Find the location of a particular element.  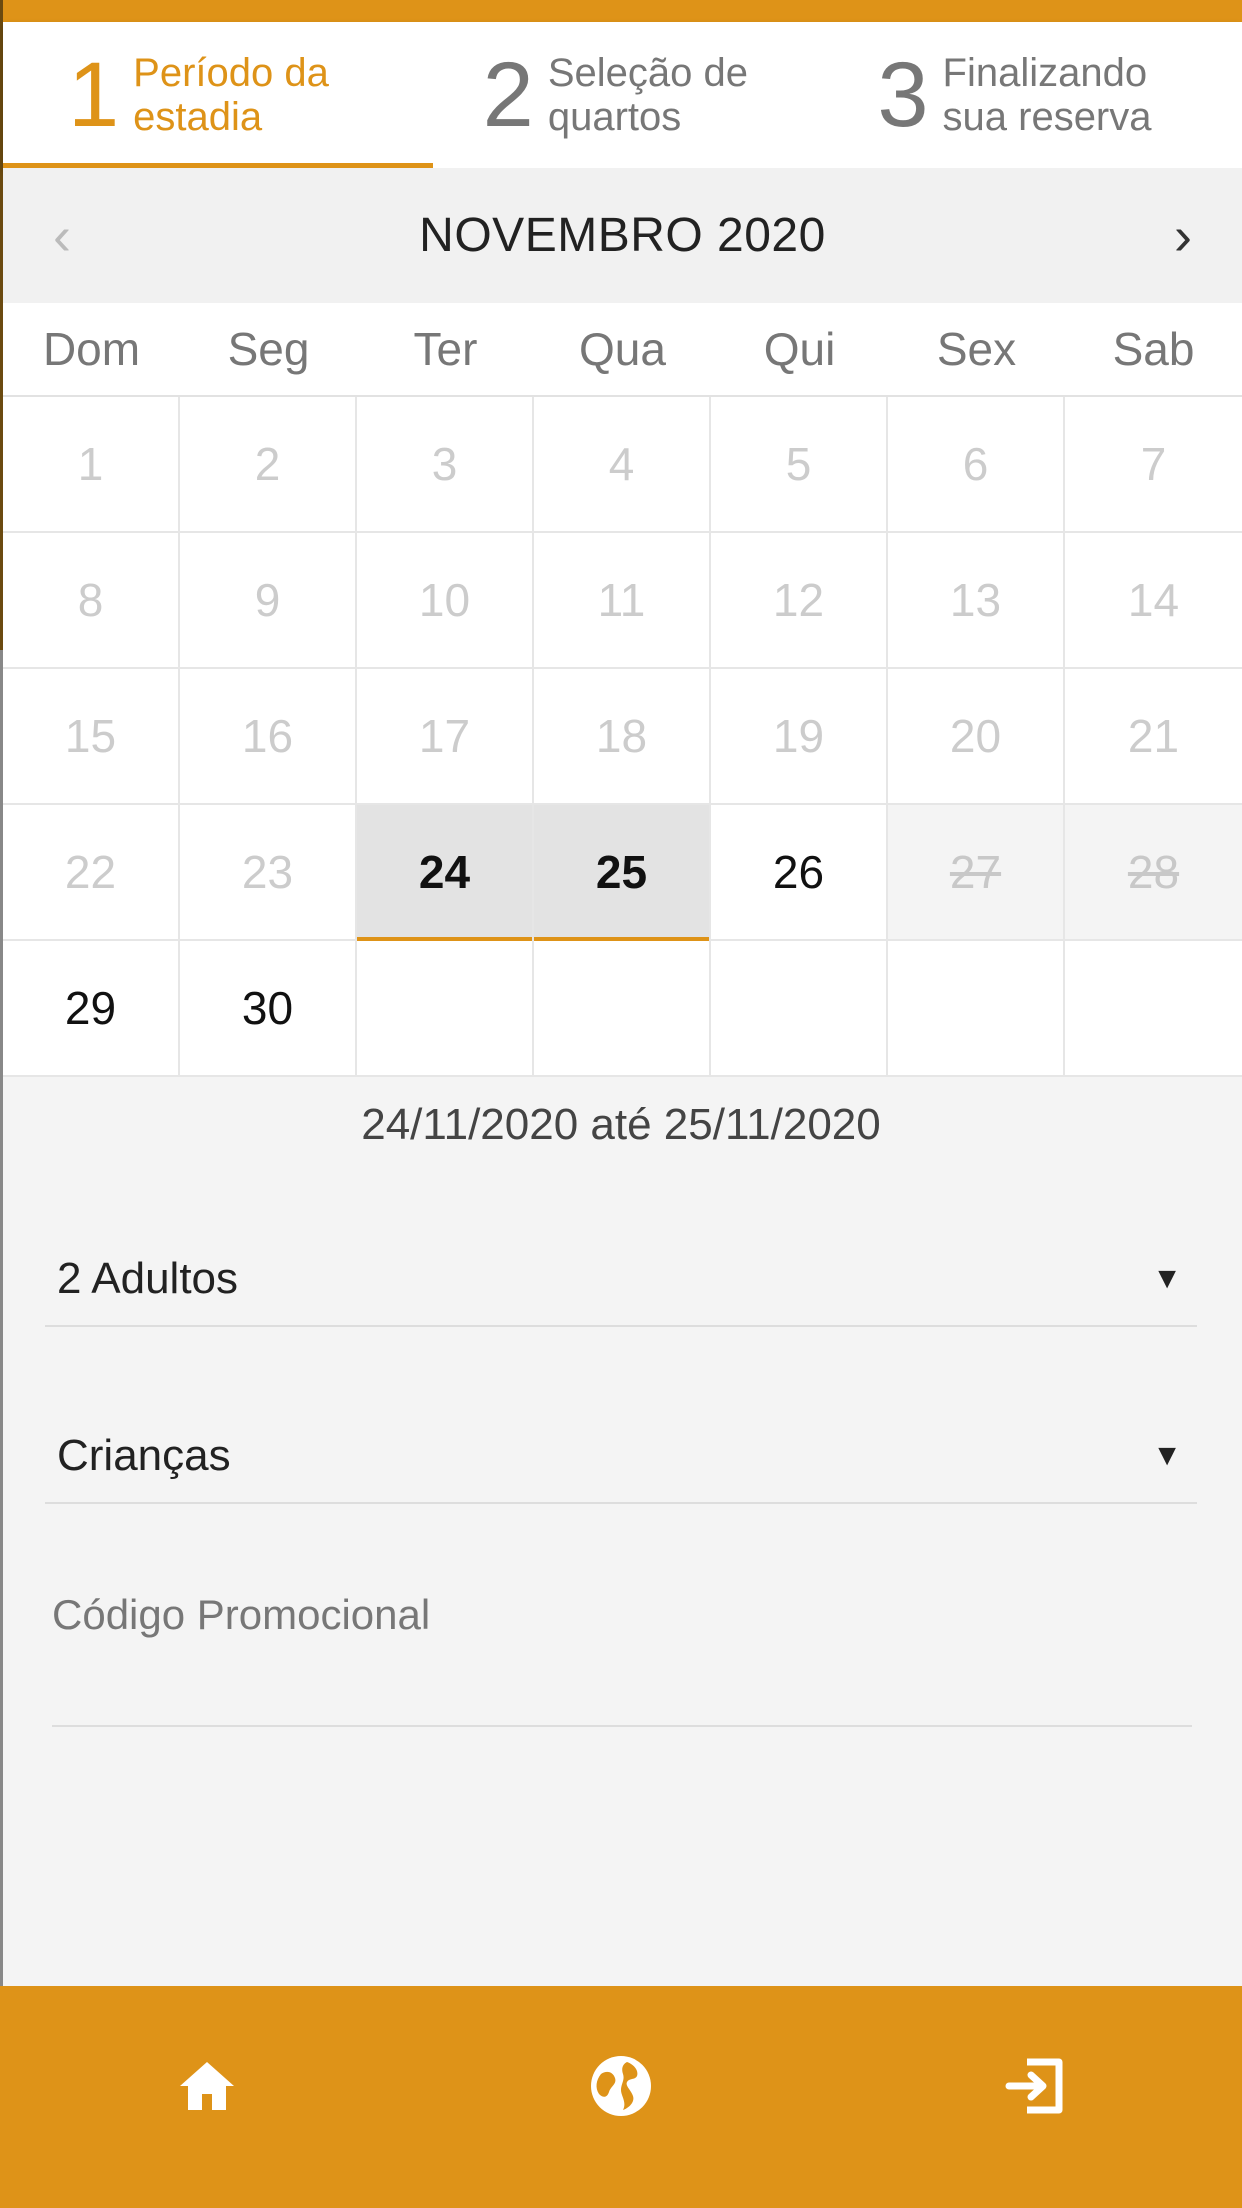

weekday-label: Seg is located at coordinates (268, 349).